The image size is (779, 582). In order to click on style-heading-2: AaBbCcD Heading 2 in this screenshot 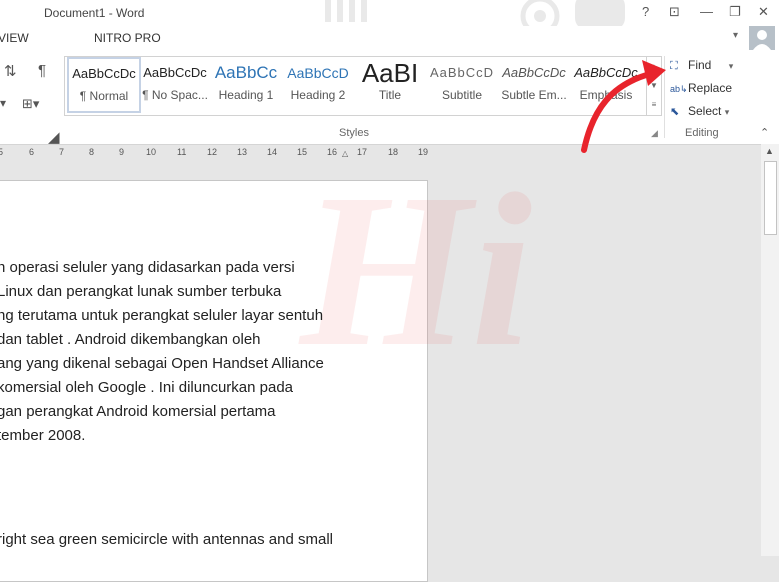, I will do `click(318, 85)`.